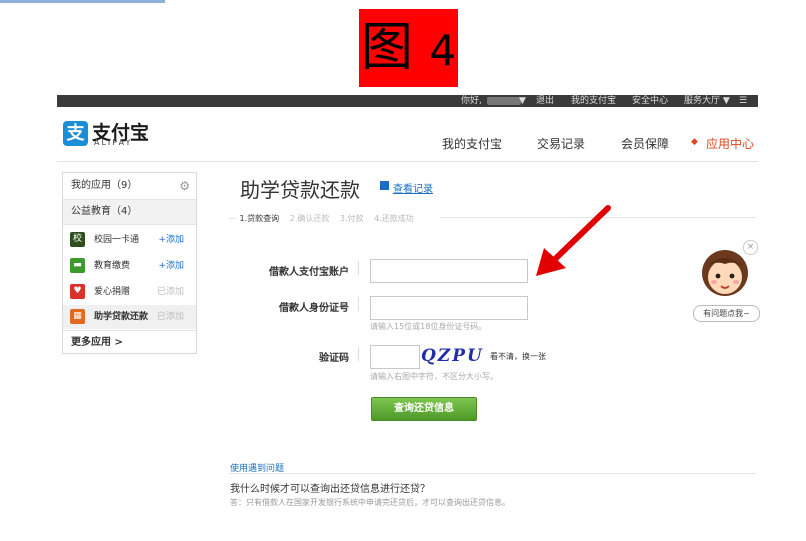  Describe the element at coordinates (184, 186) in the screenshot. I see `gear-icon: ⚙` at that location.